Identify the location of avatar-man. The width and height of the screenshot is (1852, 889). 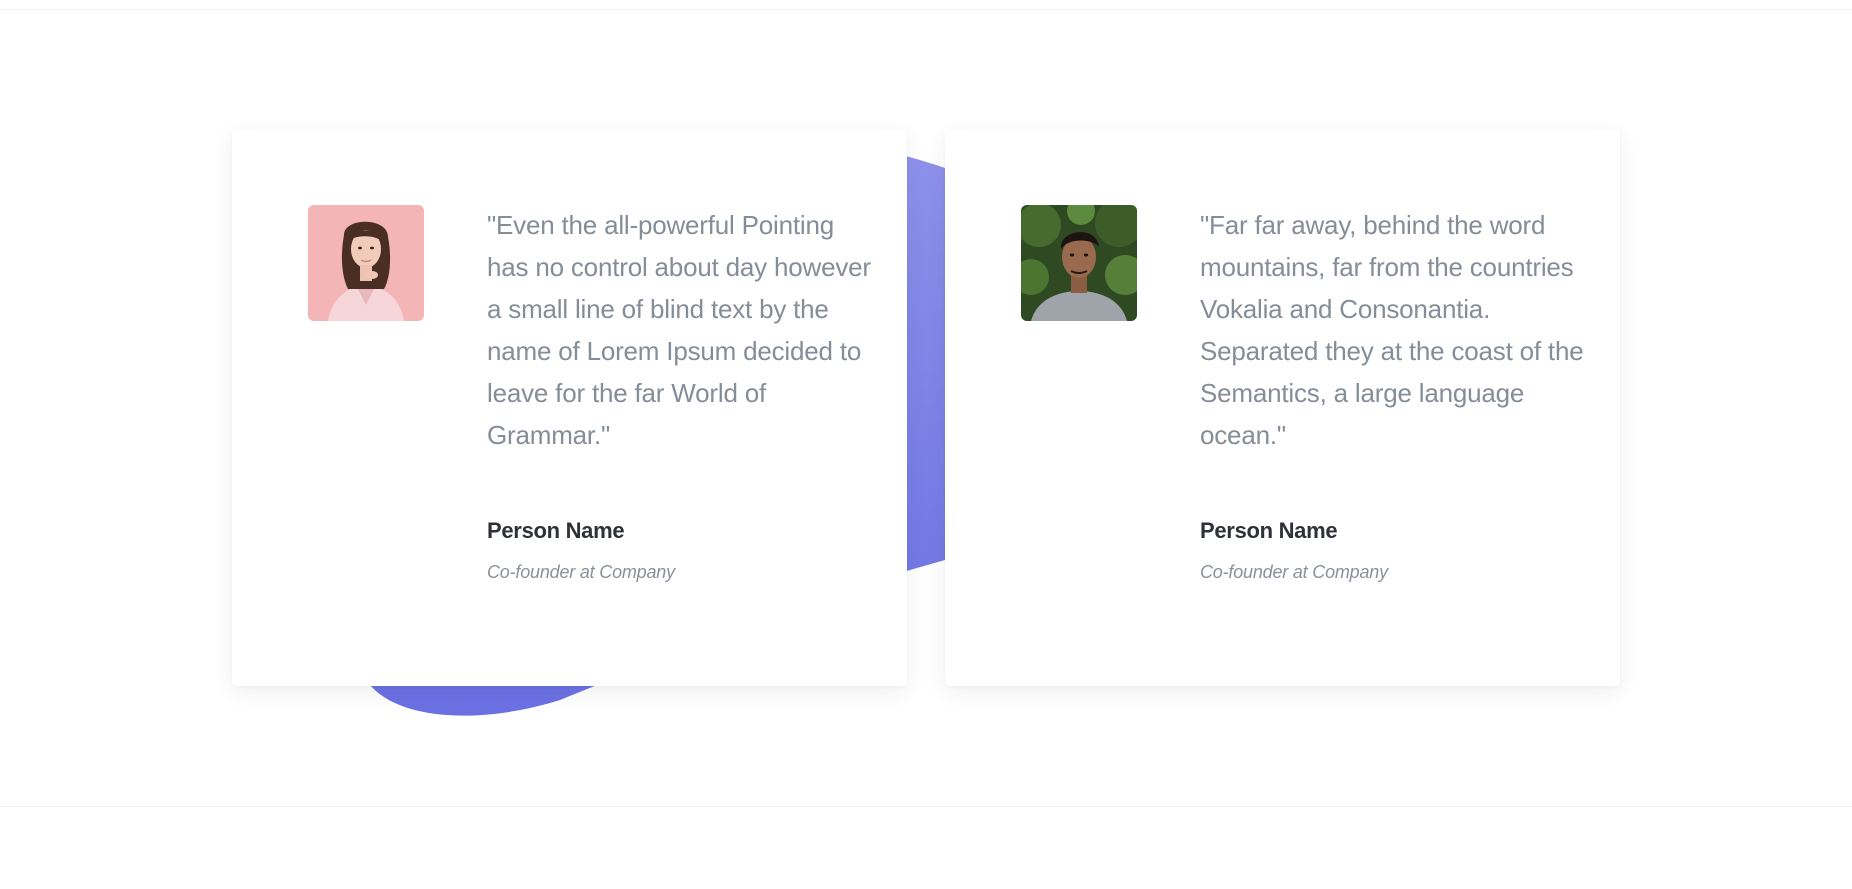
(1079, 263).